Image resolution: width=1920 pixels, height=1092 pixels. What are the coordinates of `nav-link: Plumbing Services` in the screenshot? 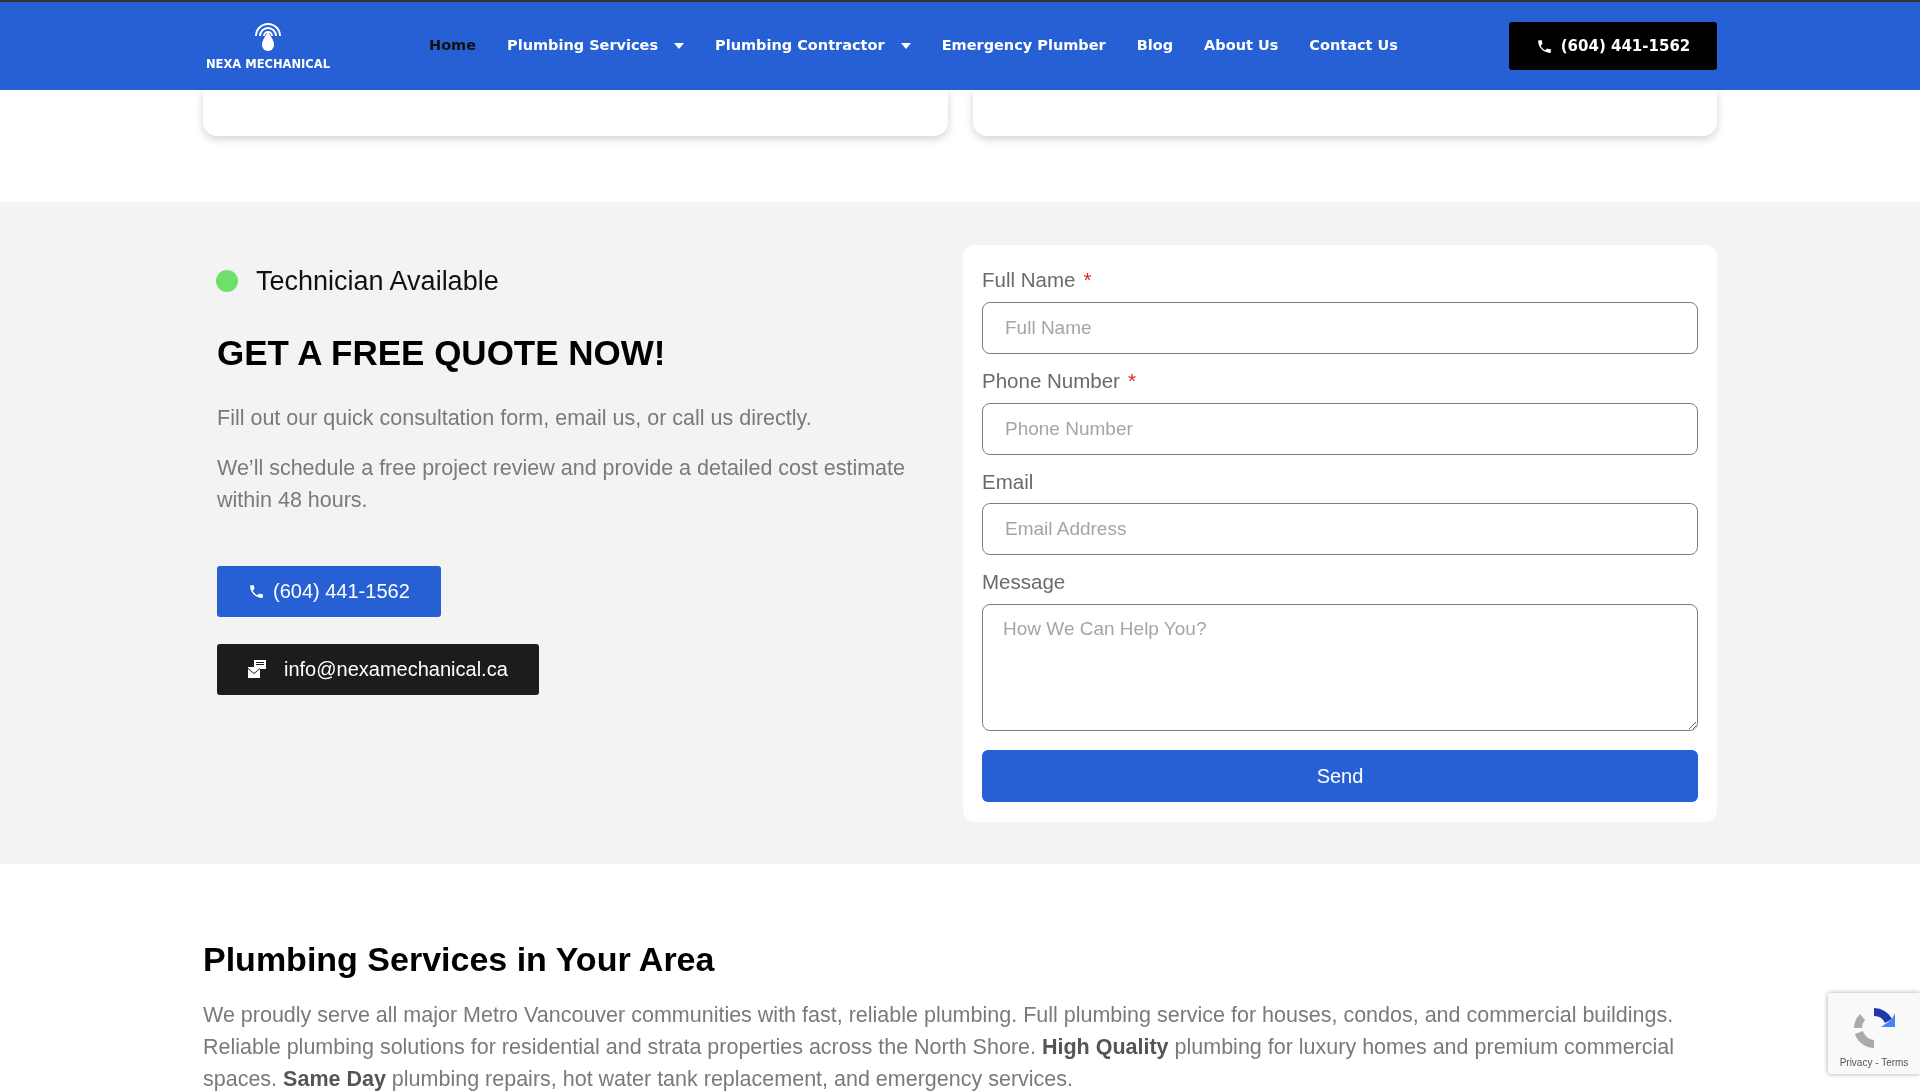 It's located at (596, 46).